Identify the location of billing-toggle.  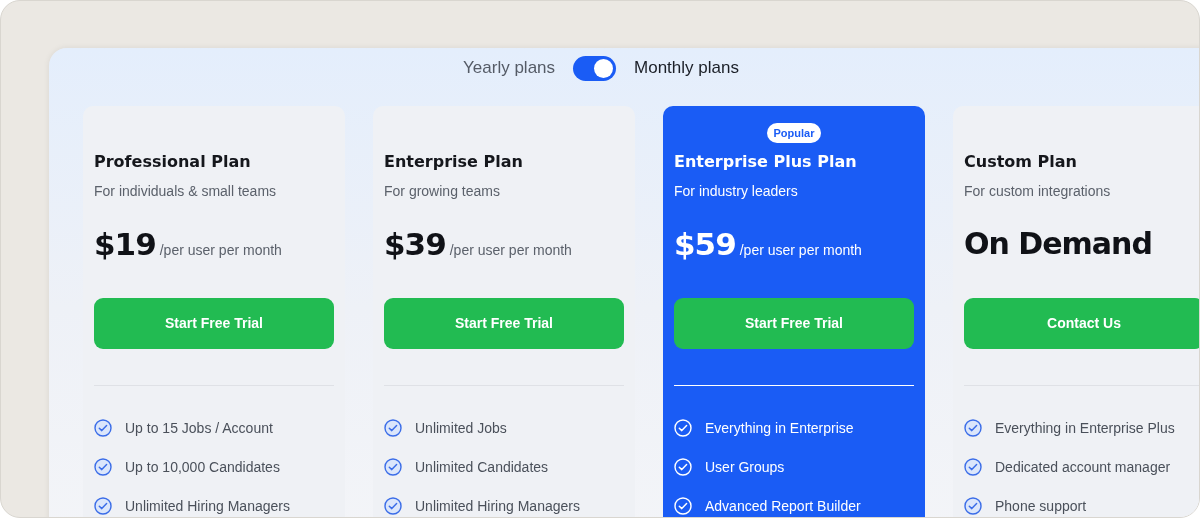
(595, 68).